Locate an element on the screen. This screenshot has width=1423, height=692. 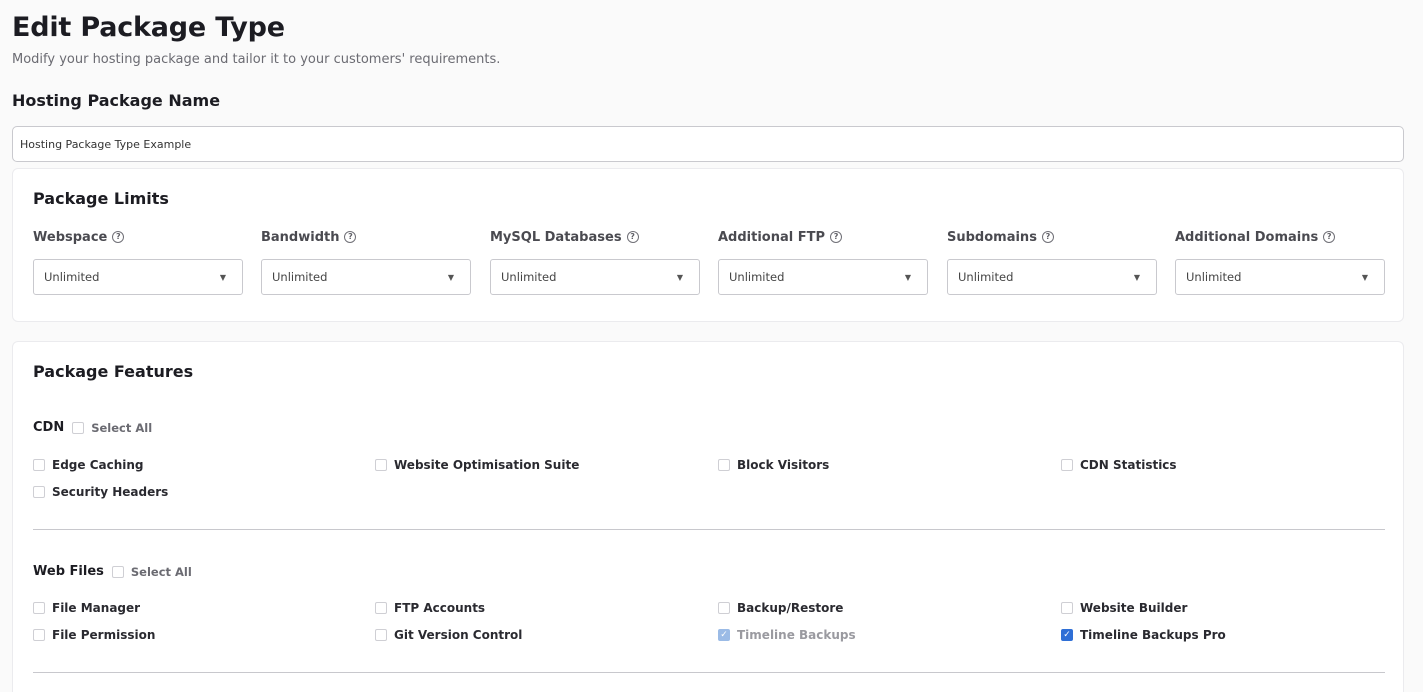
limit-label: Additional Domains is located at coordinates (1247, 237).